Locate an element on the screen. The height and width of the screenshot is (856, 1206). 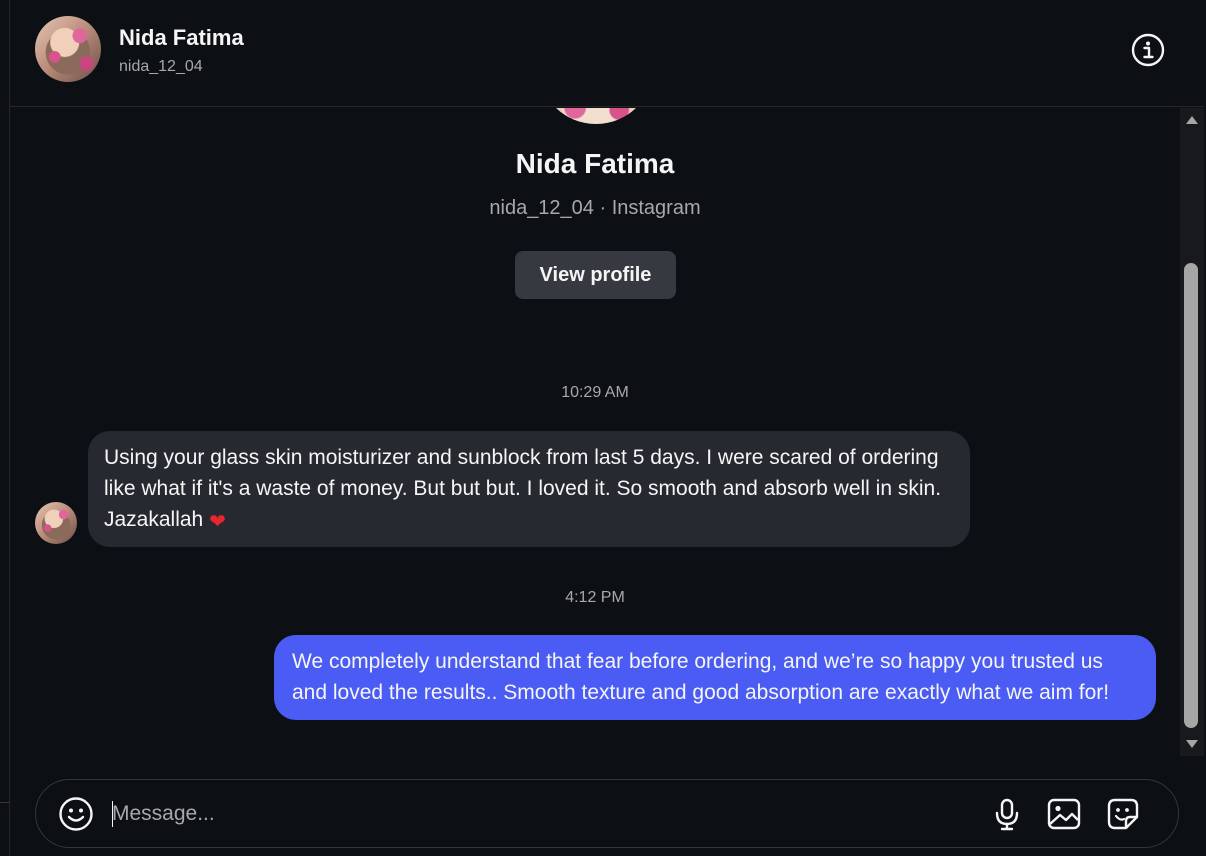
image-icon is located at coordinates (1064, 814).